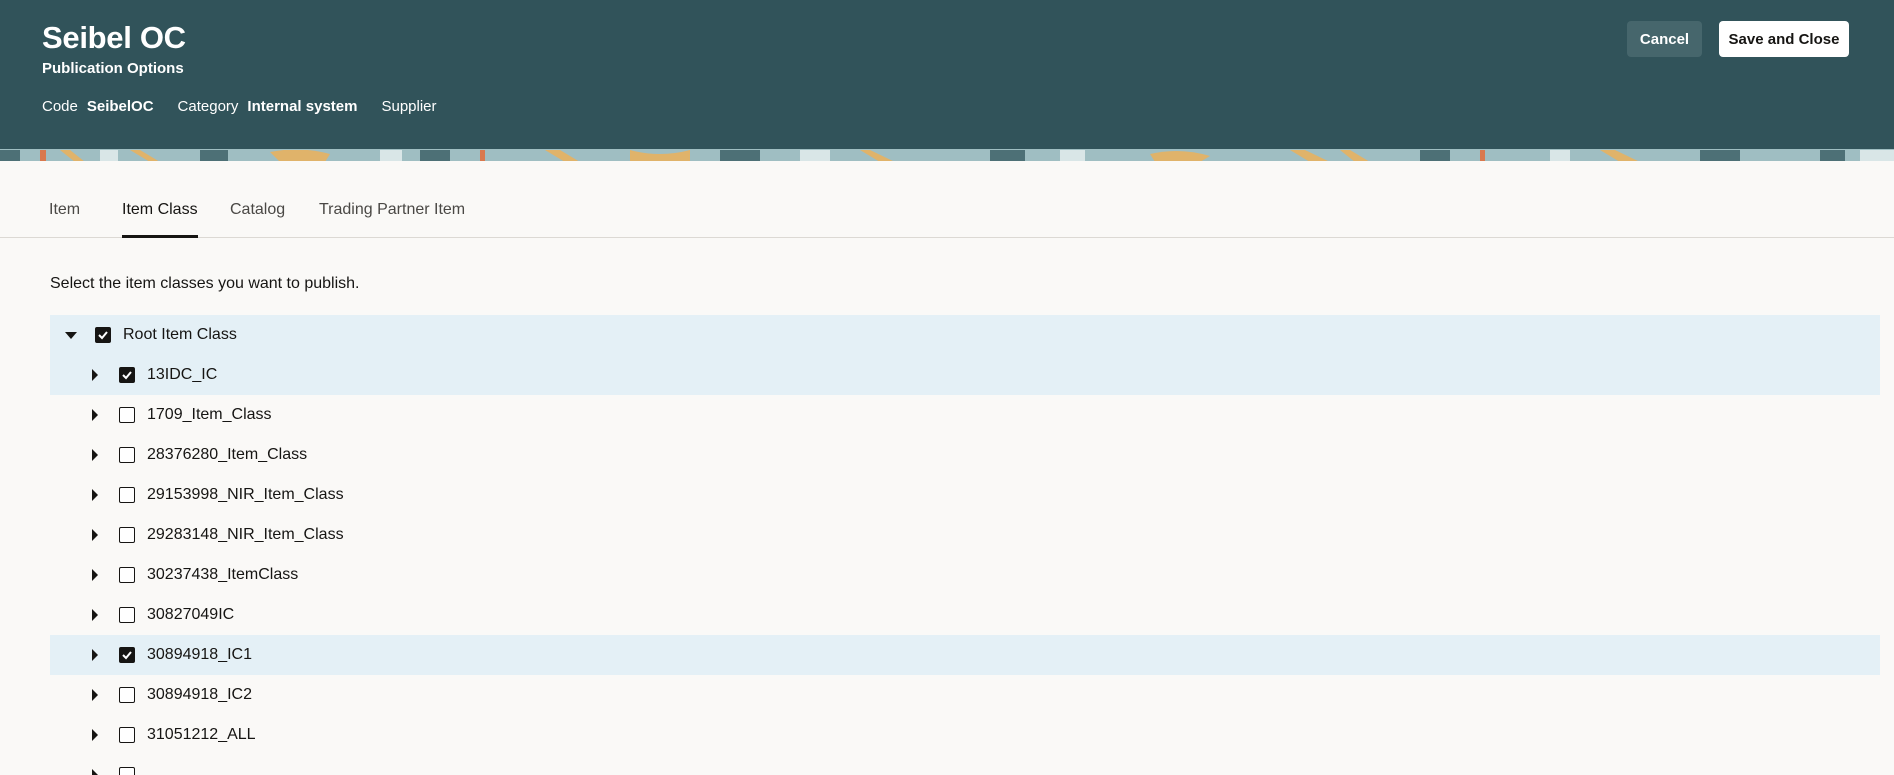 This screenshot has width=1894, height=775. What do you see at coordinates (965, 535) in the screenshot?
I see `tree-row: 29283148_NIR_Item_Class` at bounding box center [965, 535].